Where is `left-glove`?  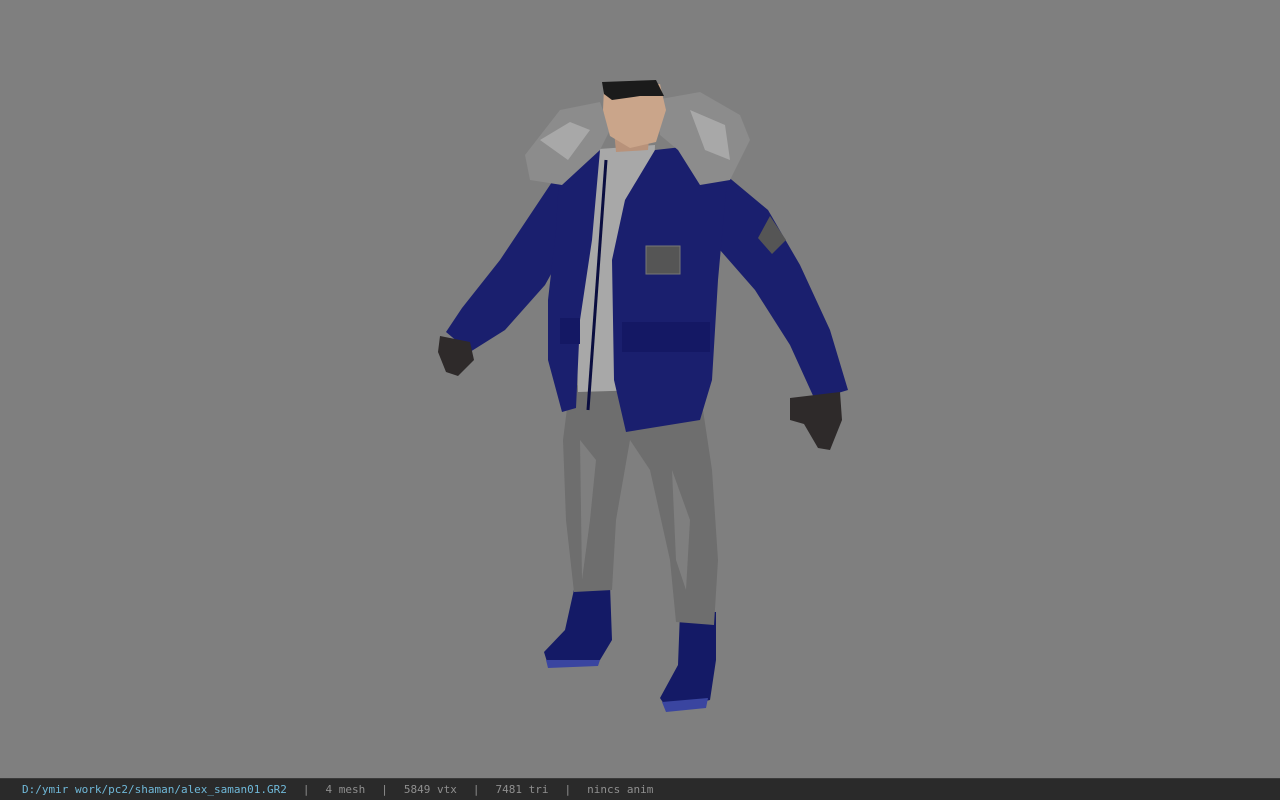 left-glove is located at coordinates (456, 356).